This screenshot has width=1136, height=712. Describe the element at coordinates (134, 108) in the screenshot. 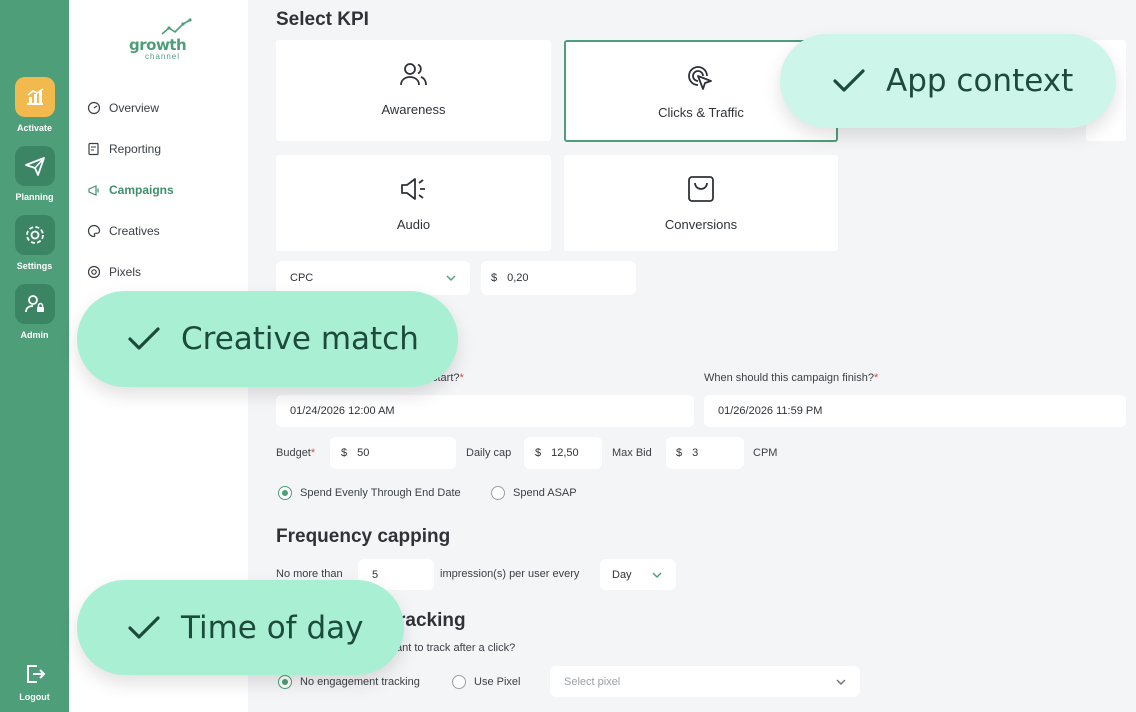

I see `nav-label: Overview` at that location.